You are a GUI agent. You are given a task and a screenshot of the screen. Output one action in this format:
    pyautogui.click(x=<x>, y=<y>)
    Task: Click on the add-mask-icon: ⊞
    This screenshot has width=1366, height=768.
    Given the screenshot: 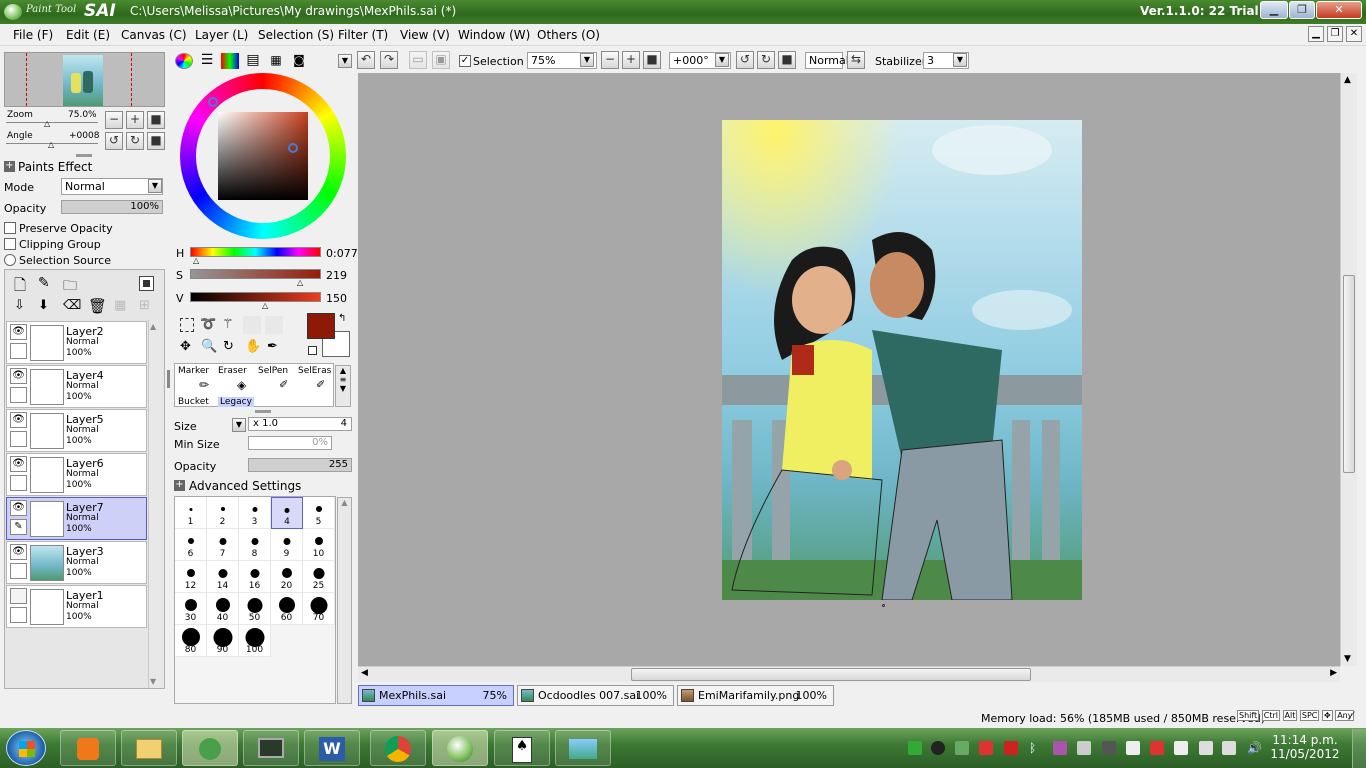 What is the action you would take?
    pyautogui.click(x=144, y=305)
    